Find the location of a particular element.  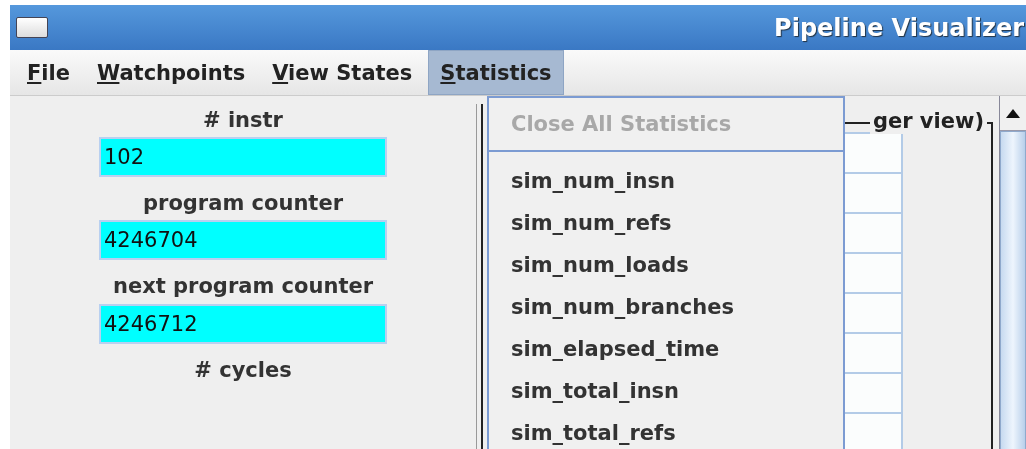

menu-item: Watchpoints is located at coordinates (171, 72).